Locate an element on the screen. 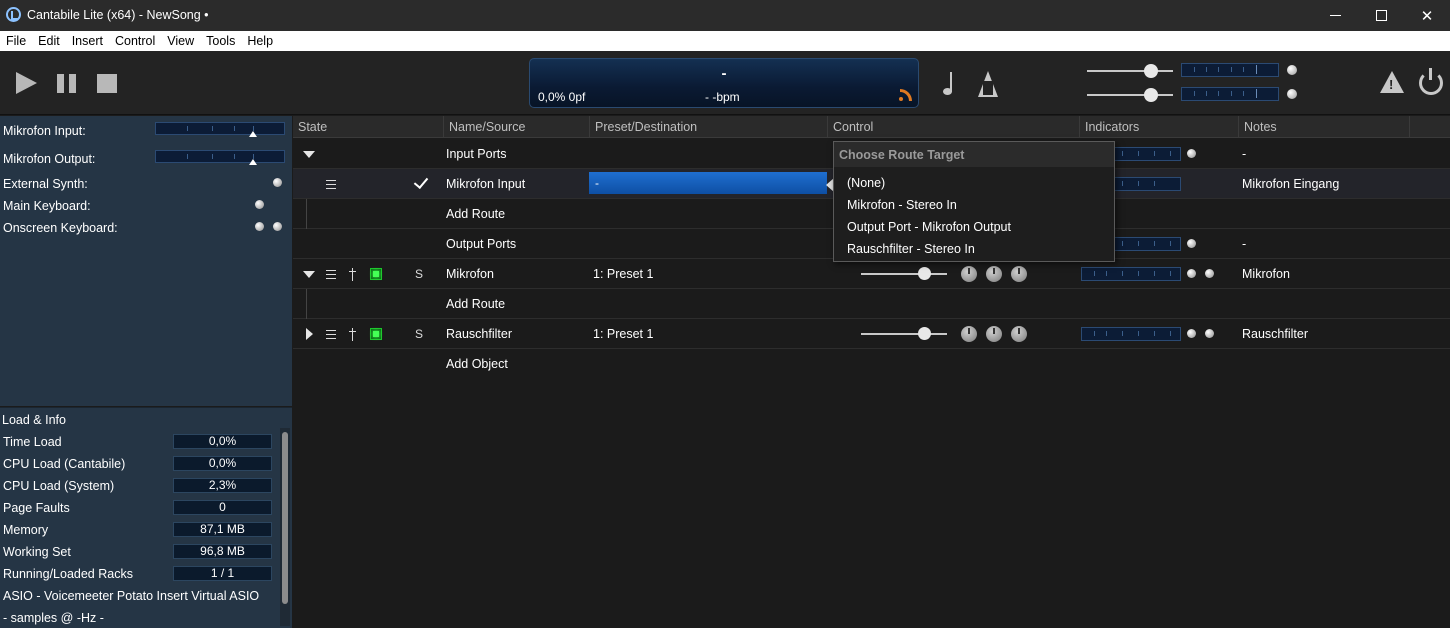 This screenshot has height=628, width=1450. sample-rate-label: - samples @ -Hz - is located at coordinates (53, 618).